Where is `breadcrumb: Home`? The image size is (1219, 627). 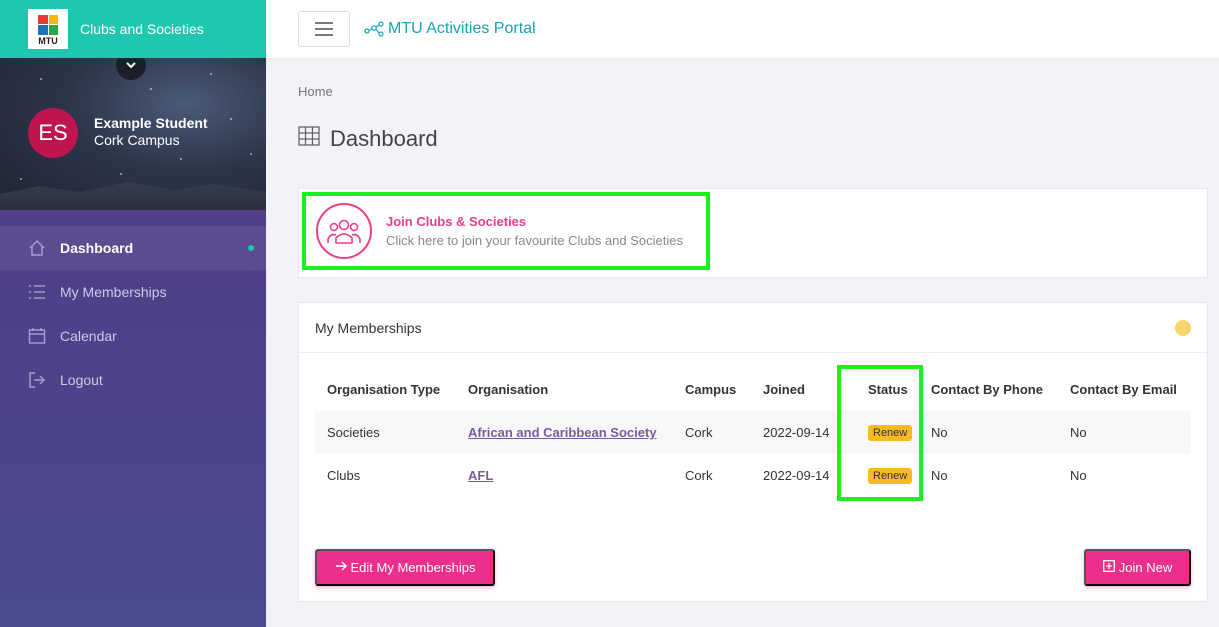 breadcrumb: Home is located at coordinates (315, 91).